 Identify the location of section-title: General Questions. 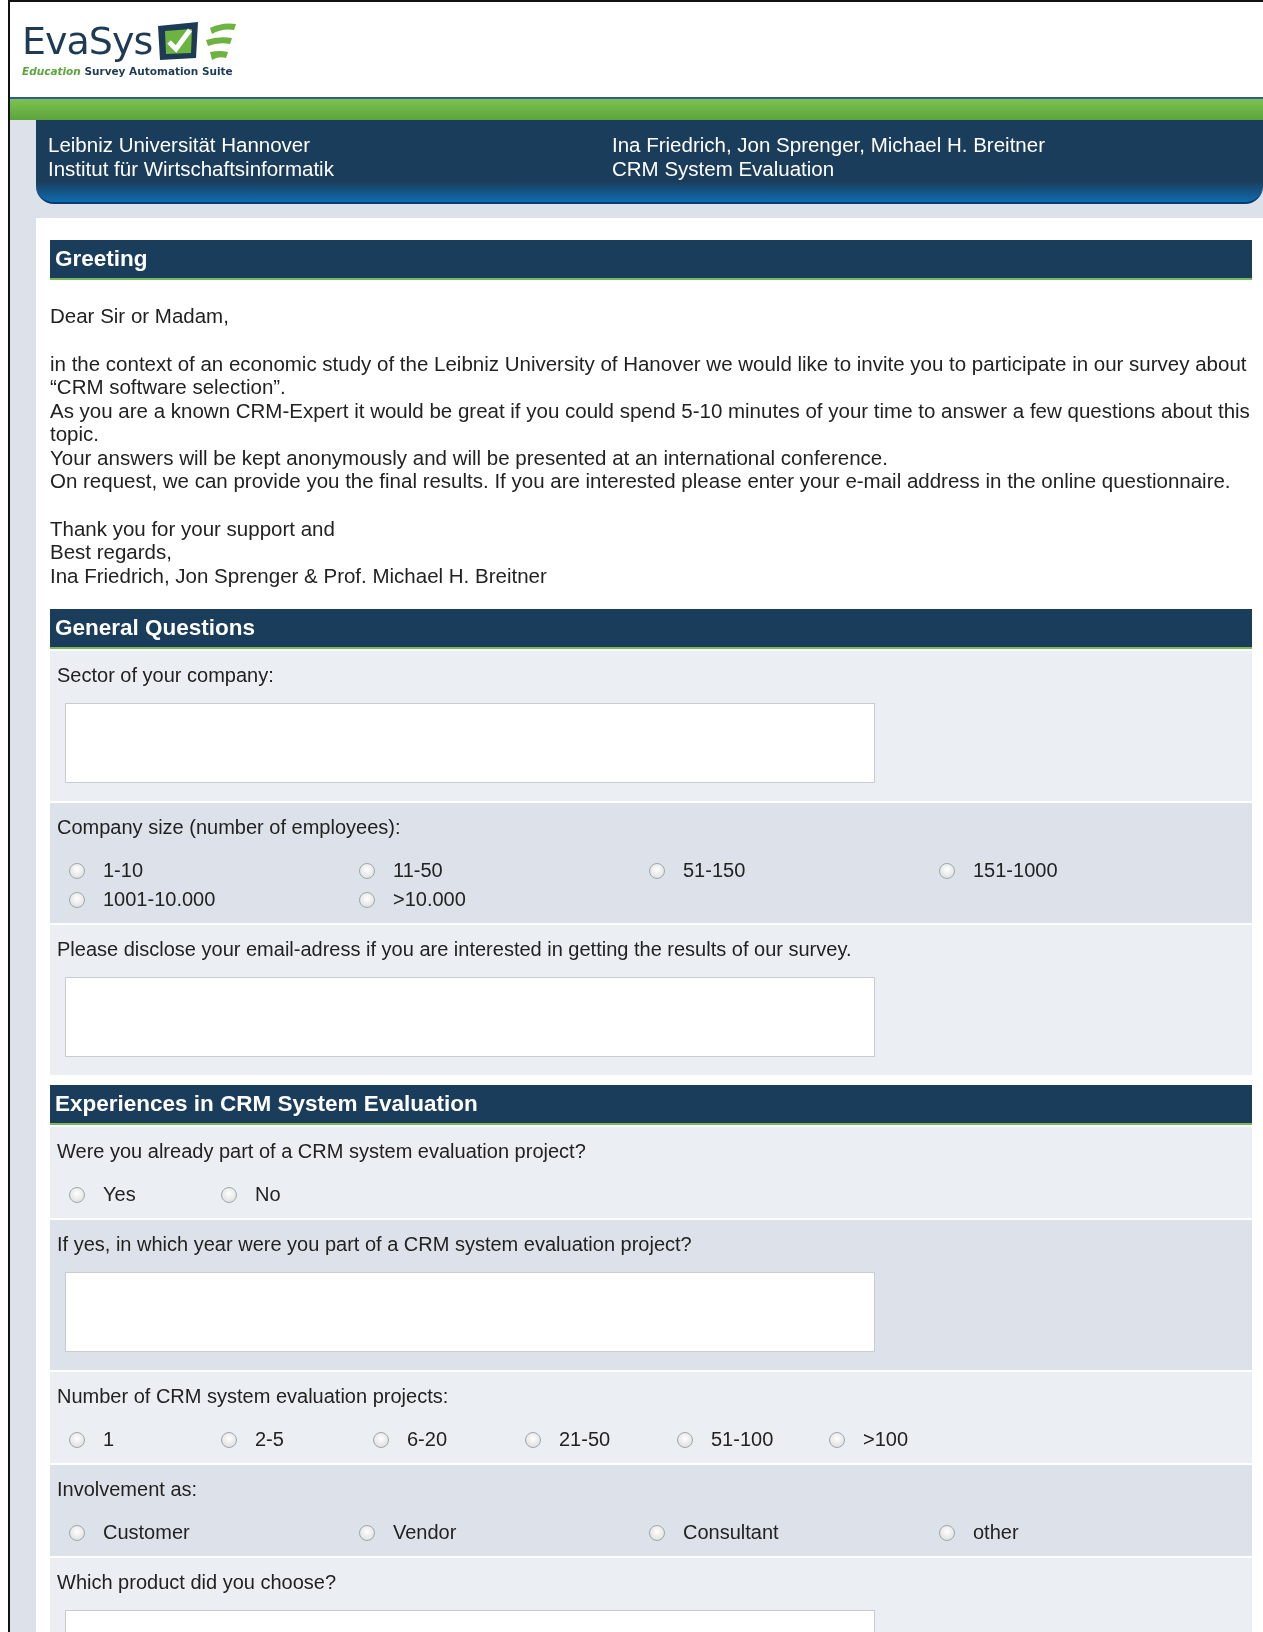
(651, 629).